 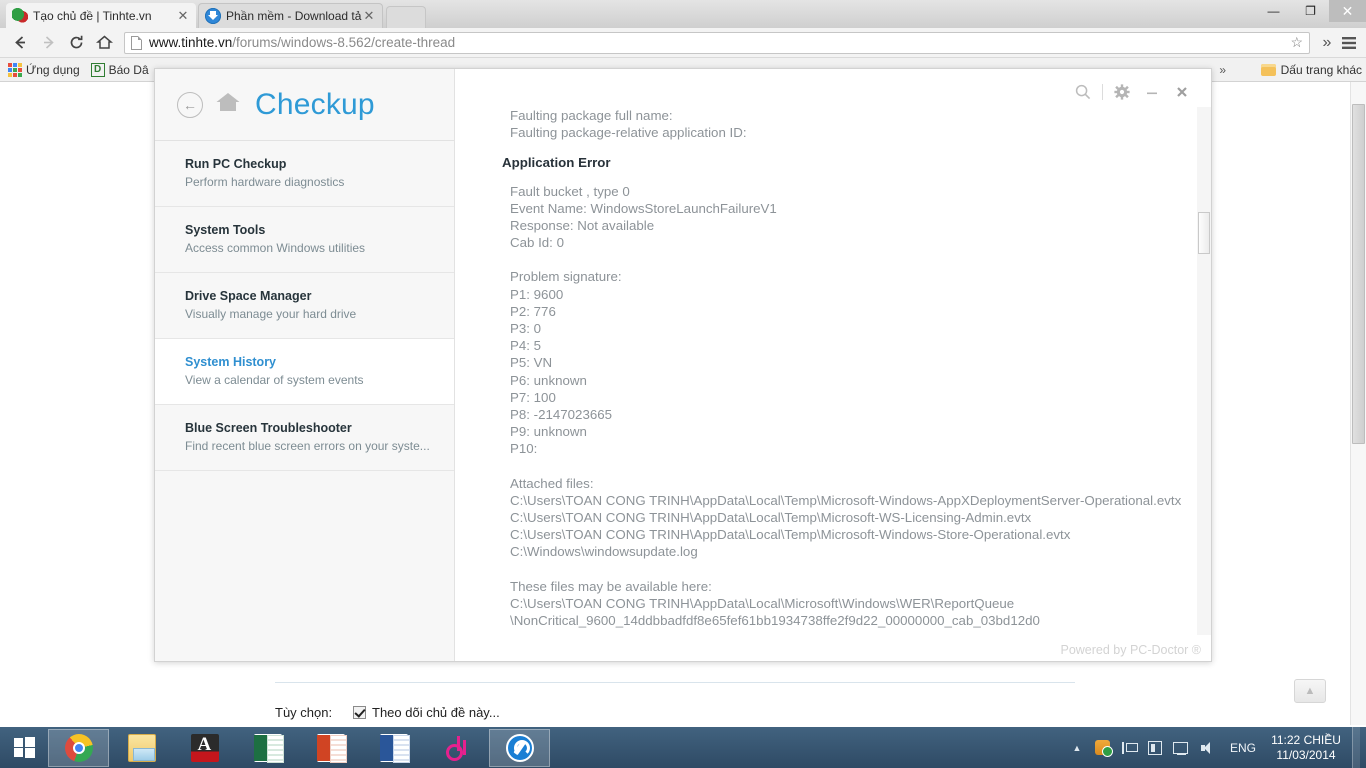 I want to click on page-scrollbar-track, so click(x=1358, y=403).